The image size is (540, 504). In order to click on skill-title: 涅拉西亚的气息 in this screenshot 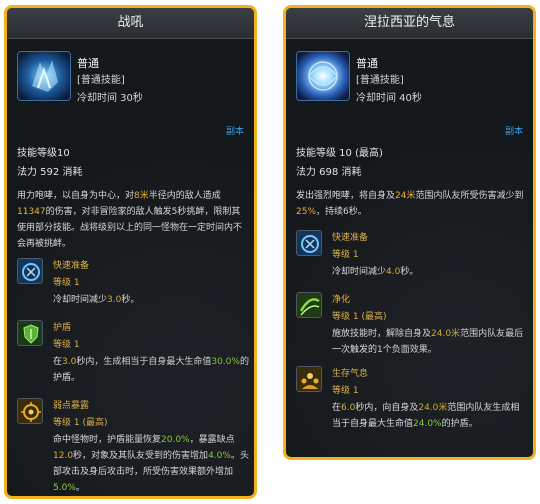, I will do `click(409, 23)`.